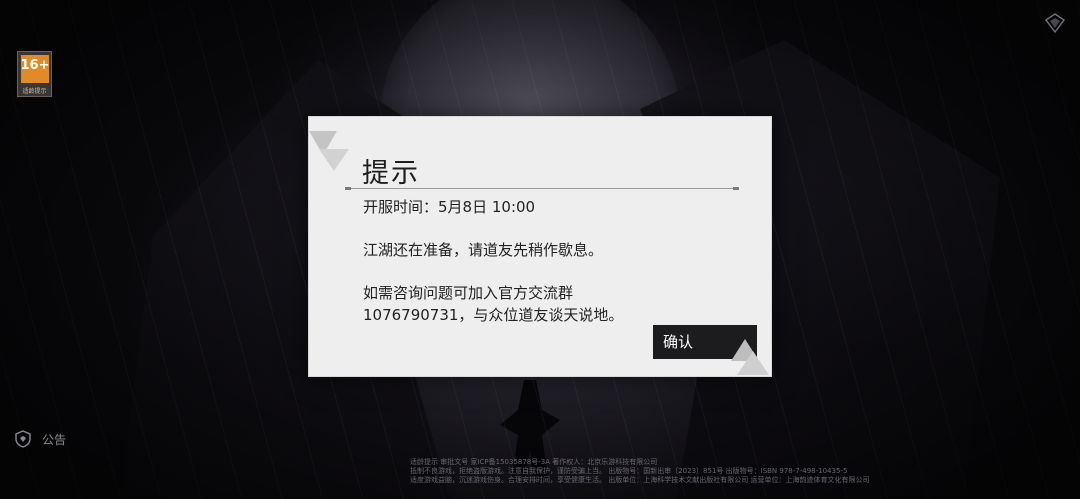  What do you see at coordinates (542, 188) in the screenshot?
I see `title-divider` at bounding box center [542, 188].